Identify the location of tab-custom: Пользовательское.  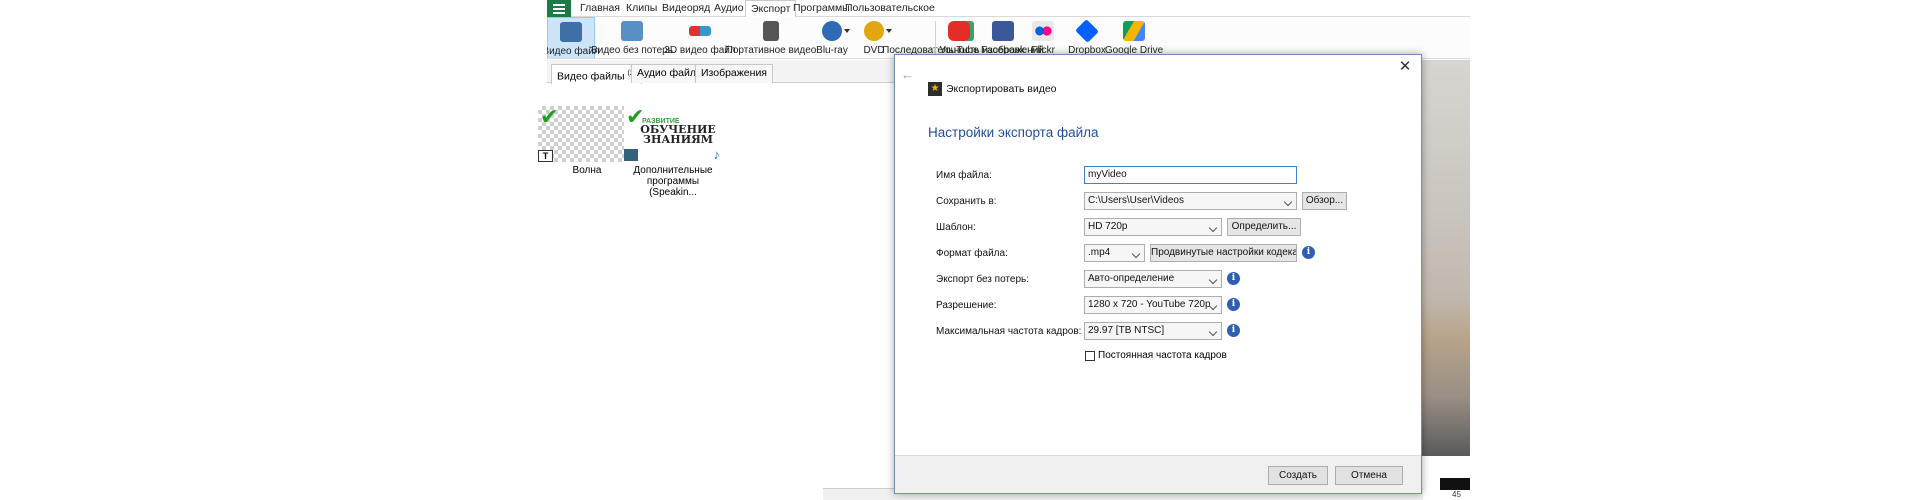
(890, 8).